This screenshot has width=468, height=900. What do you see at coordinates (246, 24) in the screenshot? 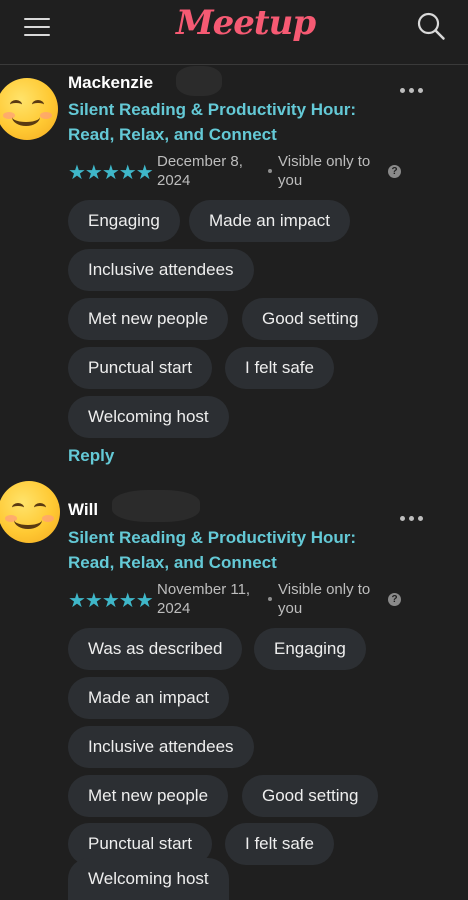
I see `meetup-logo: Meetup` at bounding box center [246, 24].